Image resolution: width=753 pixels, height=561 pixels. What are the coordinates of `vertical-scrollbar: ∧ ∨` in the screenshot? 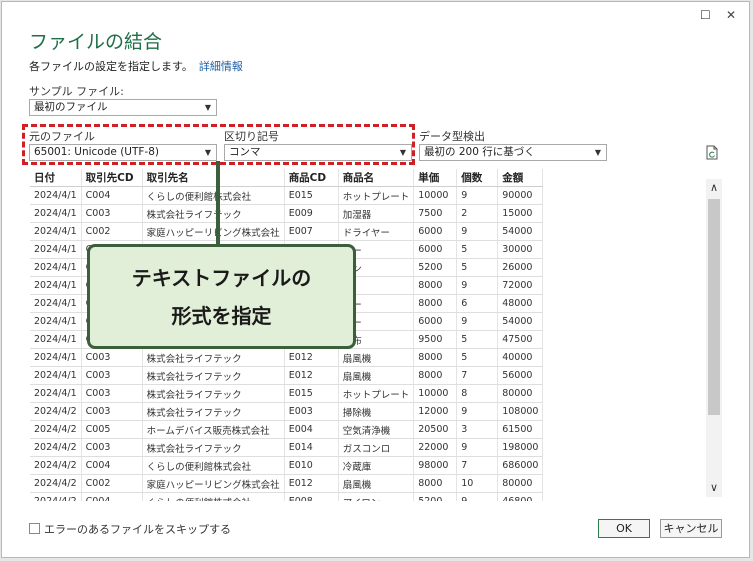 It's located at (714, 338).